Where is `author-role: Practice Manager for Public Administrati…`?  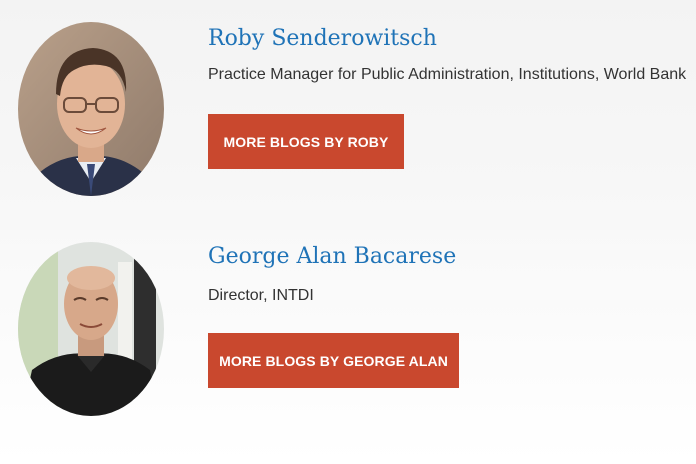
author-role: Practice Manager for Public Administrati… is located at coordinates (447, 74).